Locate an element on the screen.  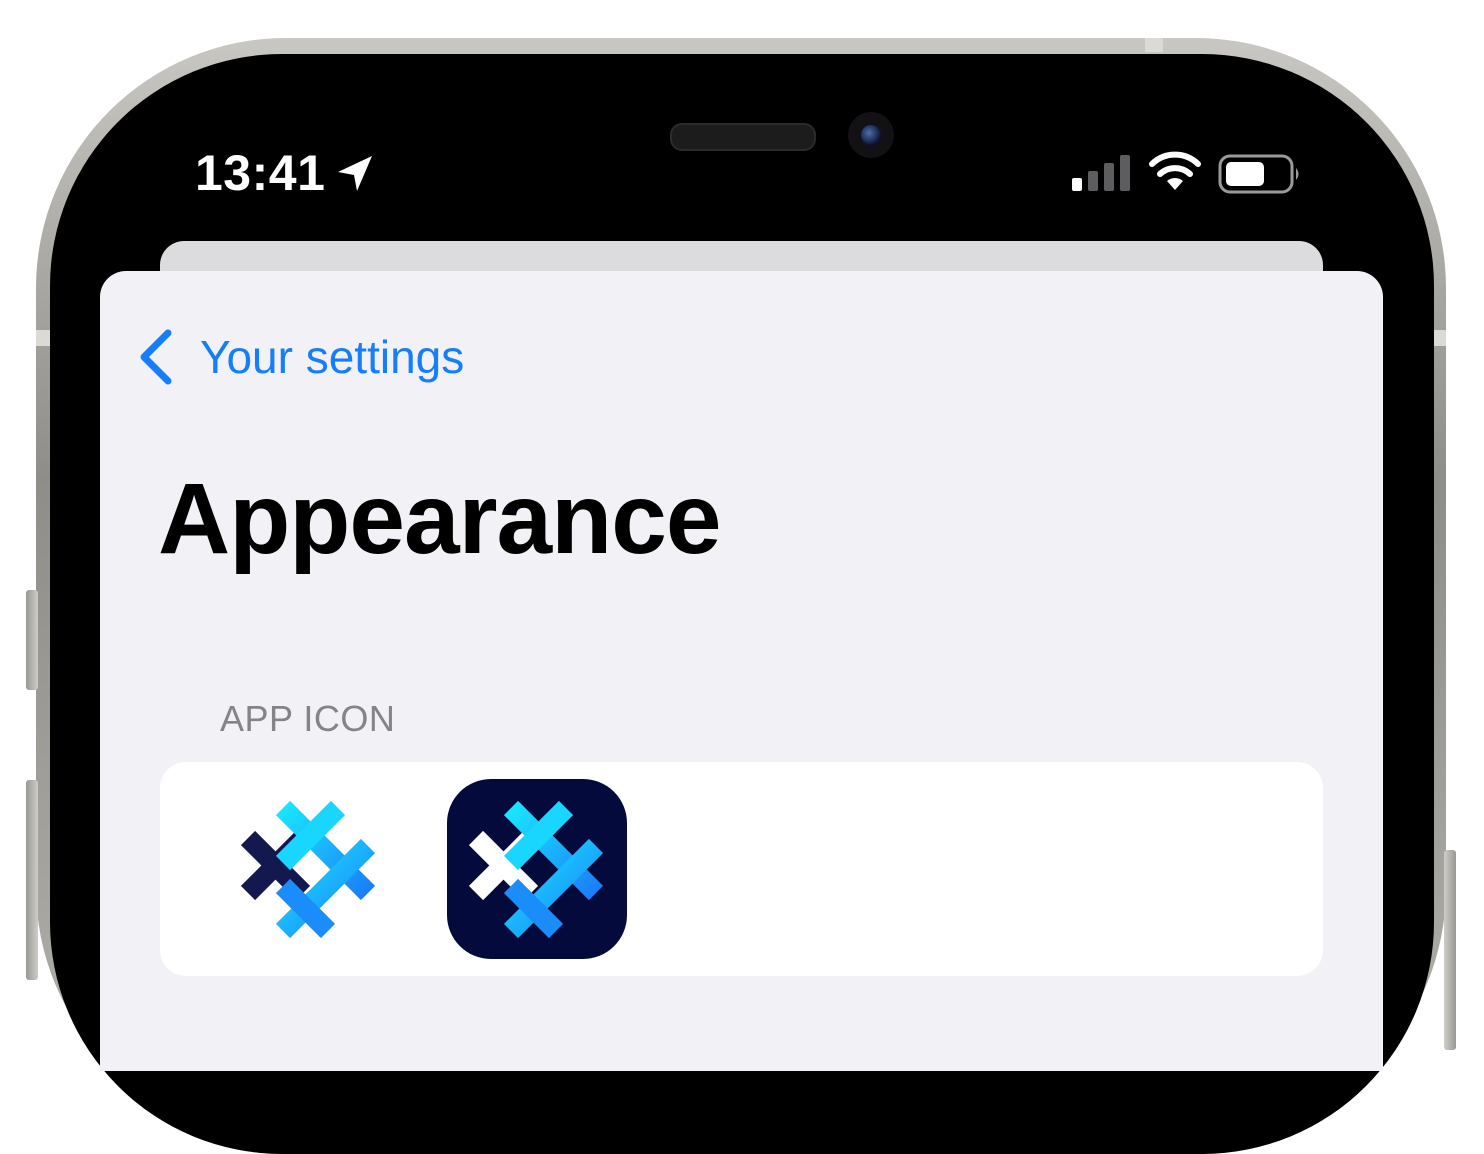
chevron-left-icon is located at coordinates (156, 357).